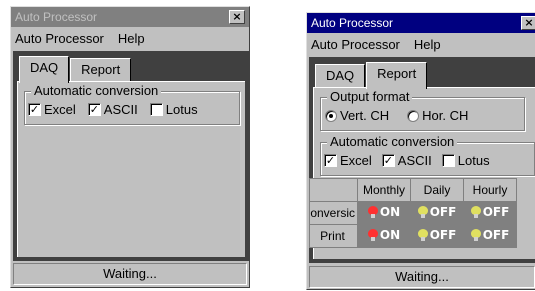  I want to click on output-format-group: Output format Vert. CH Hor. CH, so click(422, 110).